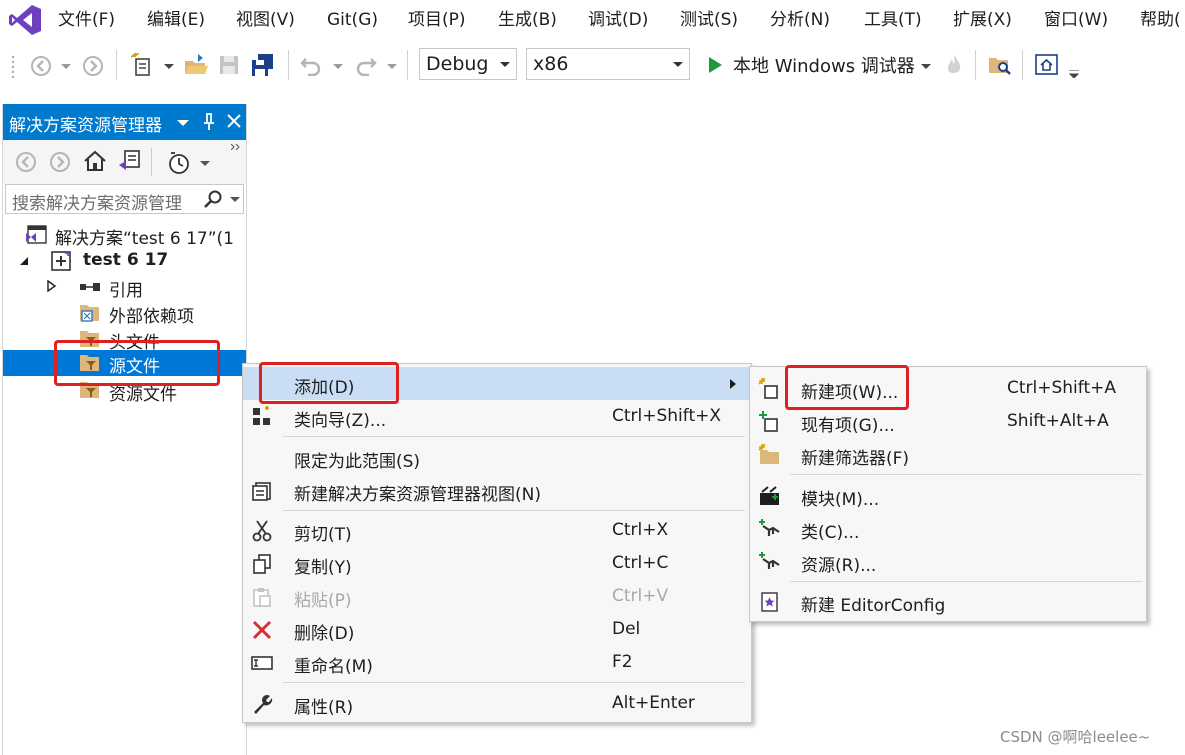 The width and height of the screenshot is (1185, 755). I want to click on collapsed-triangle-icon, so click(52, 286).